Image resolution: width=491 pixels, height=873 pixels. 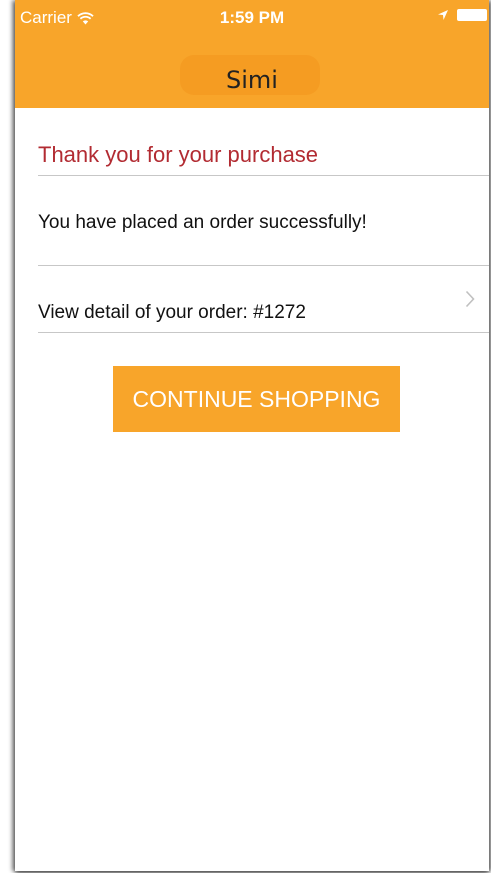 What do you see at coordinates (256, 399) in the screenshot?
I see `continue-shopping-button: CONTINUE SHOPPING` at bounding box center [256, 399].